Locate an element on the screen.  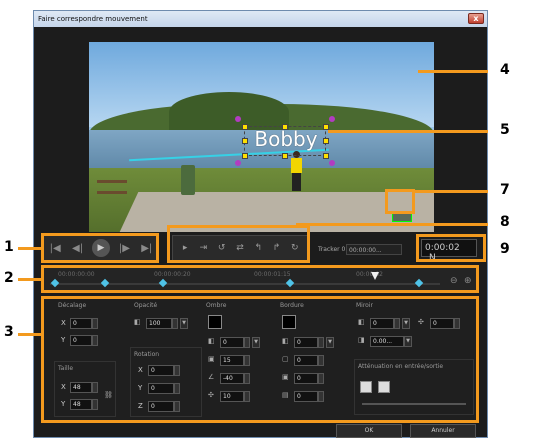
callout-number-2: 2 is located at coordinates (9, 278).